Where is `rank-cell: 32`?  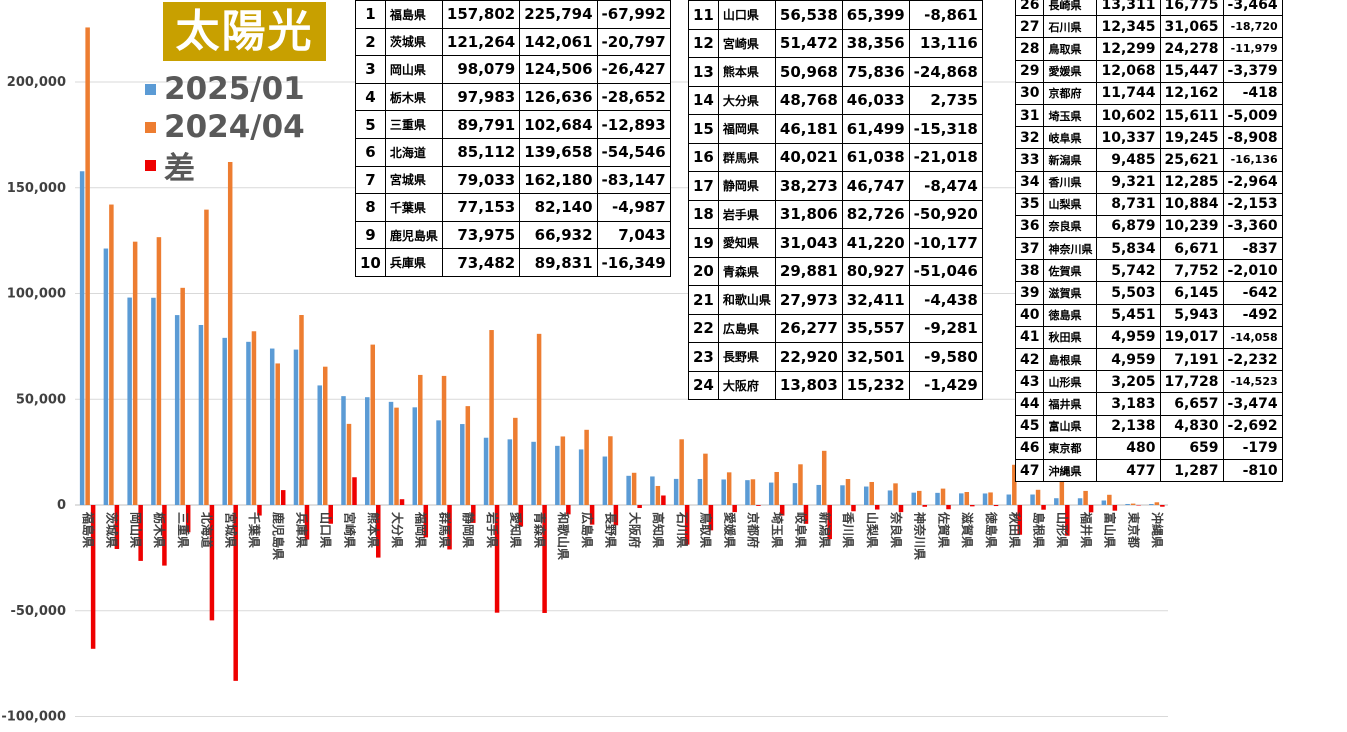 rank-cell: 32 is located at coordinates (1029, 138).